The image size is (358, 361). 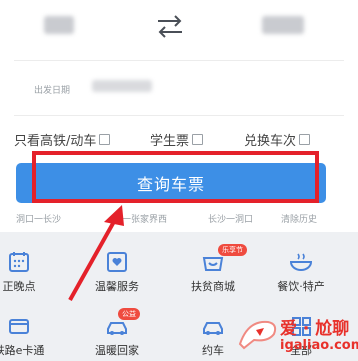 I want to click on service-food: 餐饮·特产, so click(x=301, y=272).